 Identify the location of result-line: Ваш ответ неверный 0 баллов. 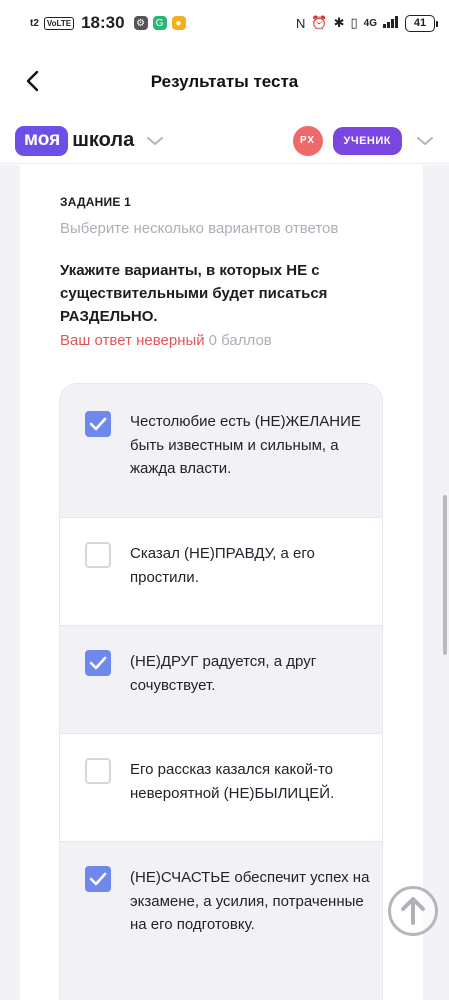
(166, 340).